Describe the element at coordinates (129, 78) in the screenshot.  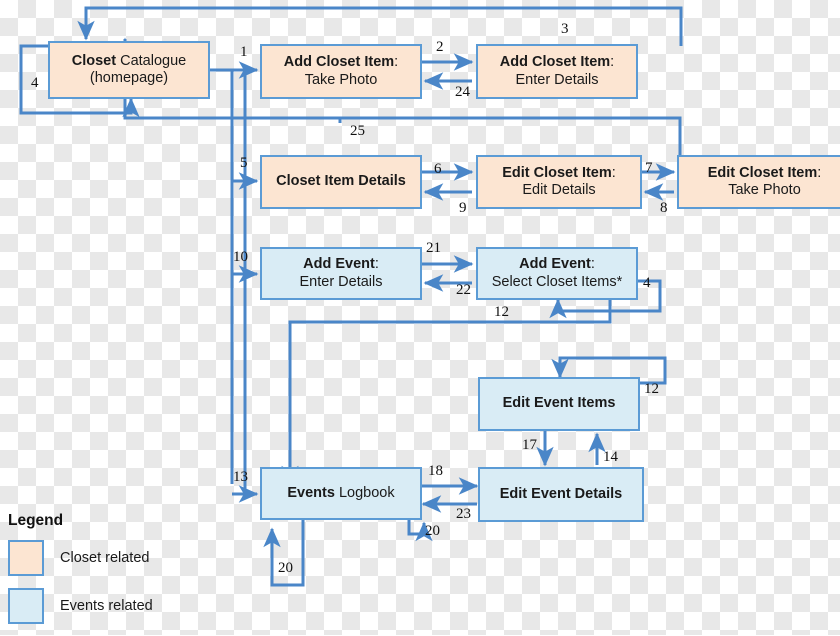
I see `node-closet-catalogue-line2: (homepage)` at that location.